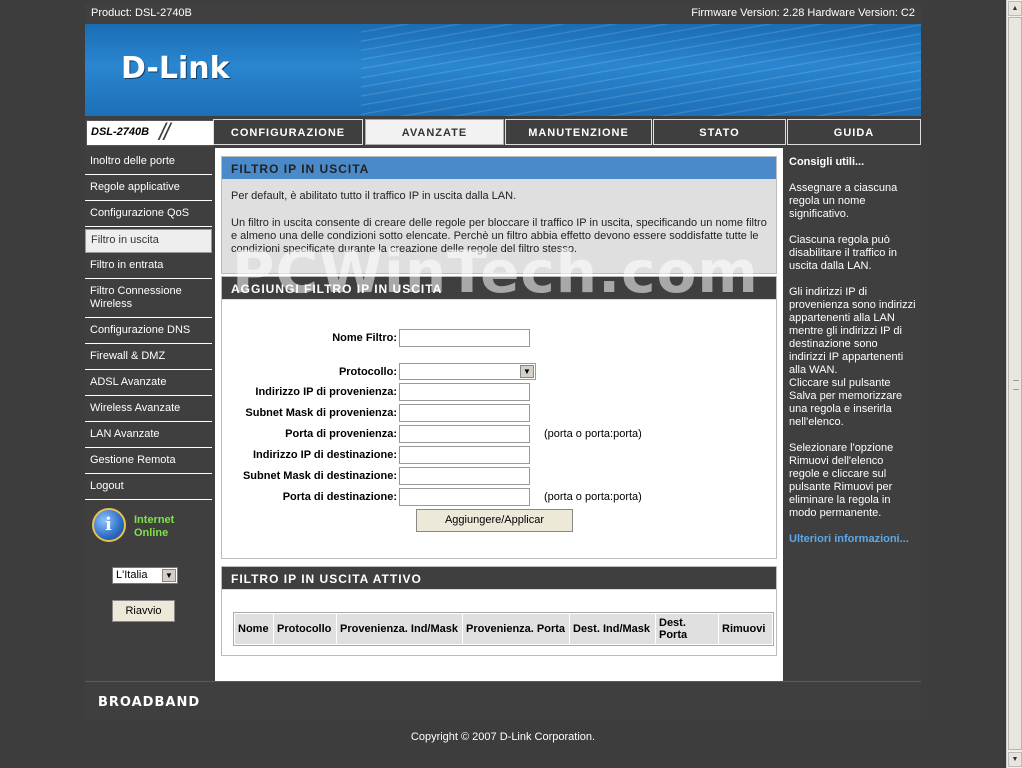 The image size is (1022, 768). What do you see at coordinates (367, 372) in the screenshot?
I see `protocol-label: Protocollo:` at bounding box center [367, 372].